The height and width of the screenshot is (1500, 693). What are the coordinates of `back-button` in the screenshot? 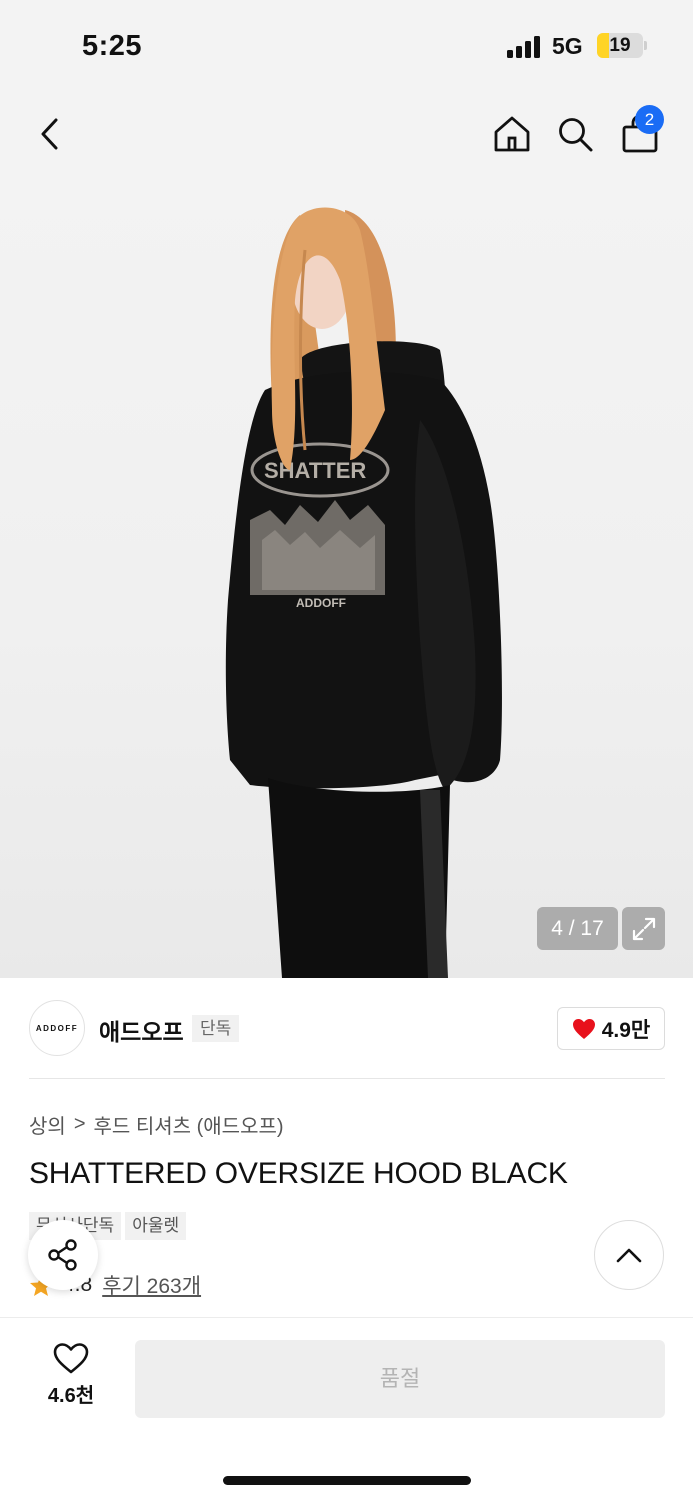 It's located at (50, 134).